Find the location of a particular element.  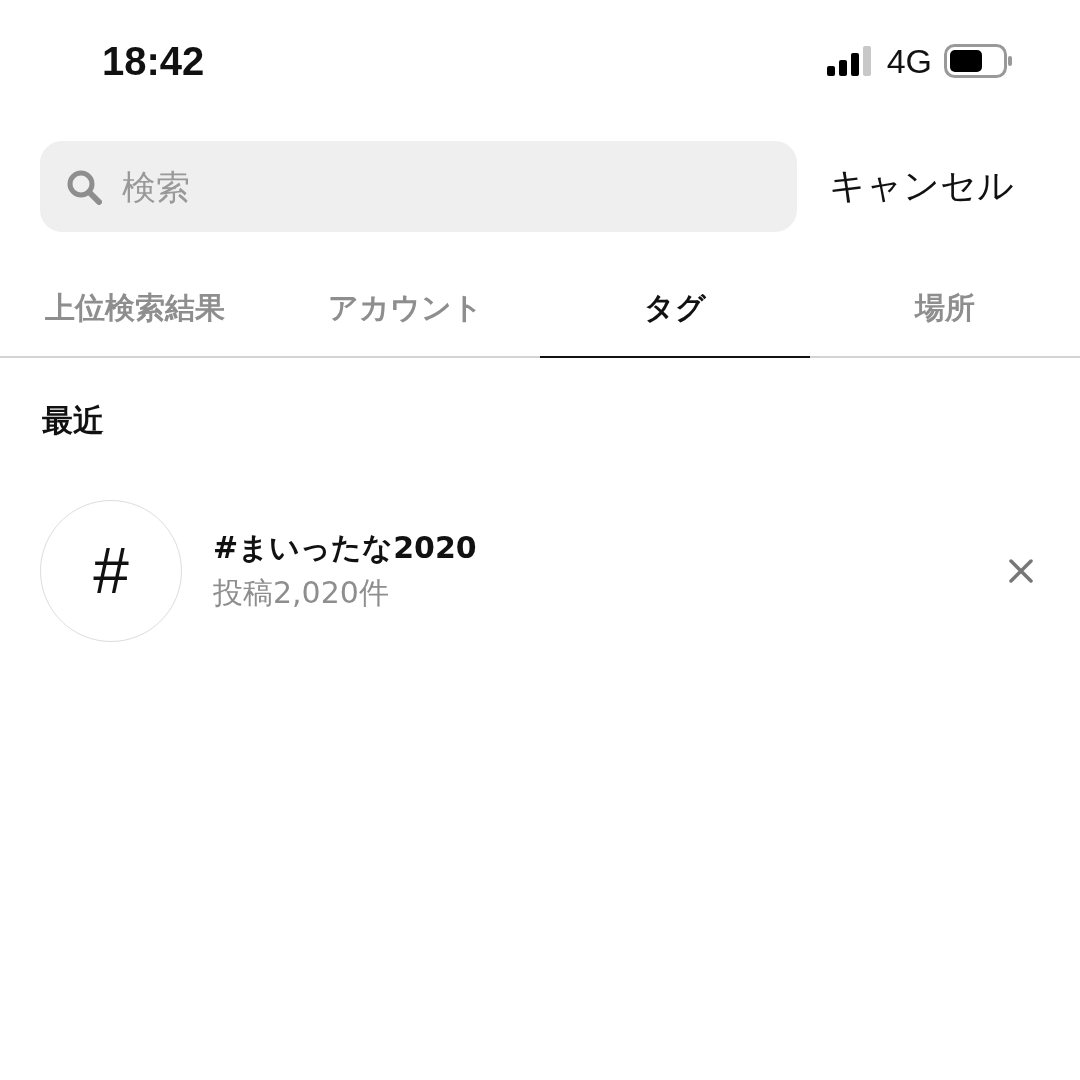

status-time: 18:42 is located at coordinates (153, 61).